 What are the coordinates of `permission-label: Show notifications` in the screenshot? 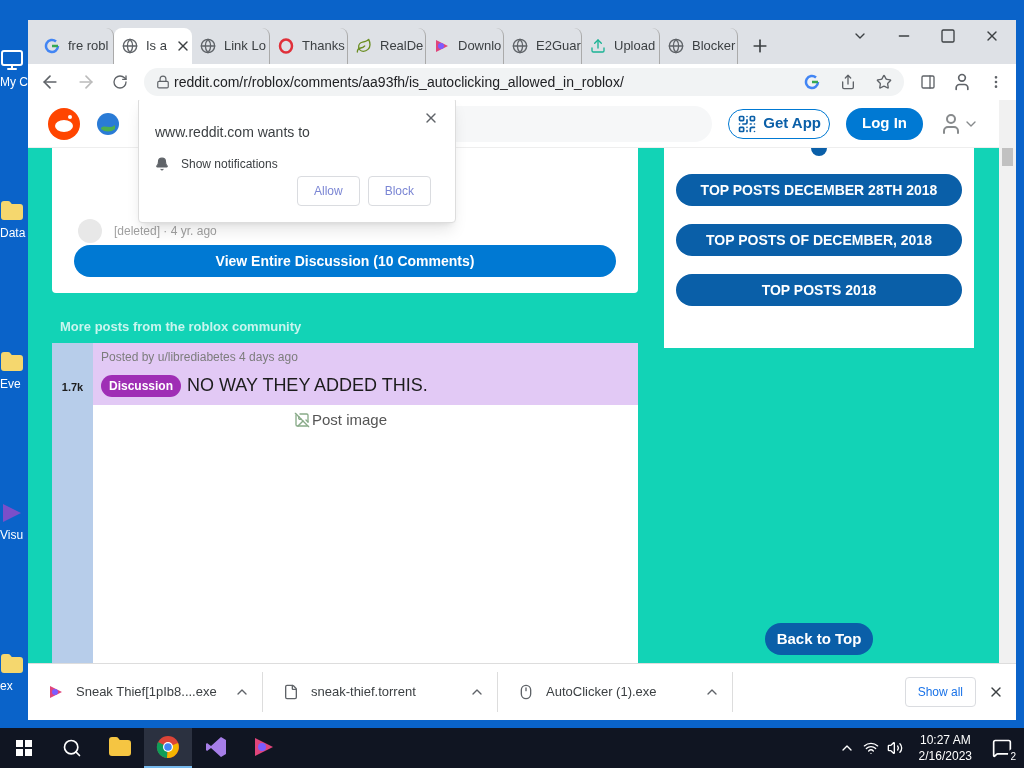 It's located at (229, 164).